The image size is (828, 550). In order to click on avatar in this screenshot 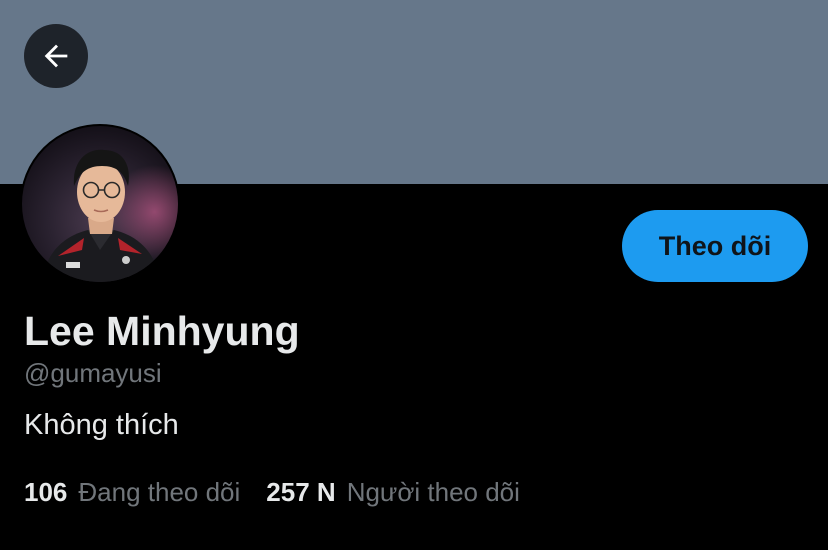, I will do `click(100, 204)`.